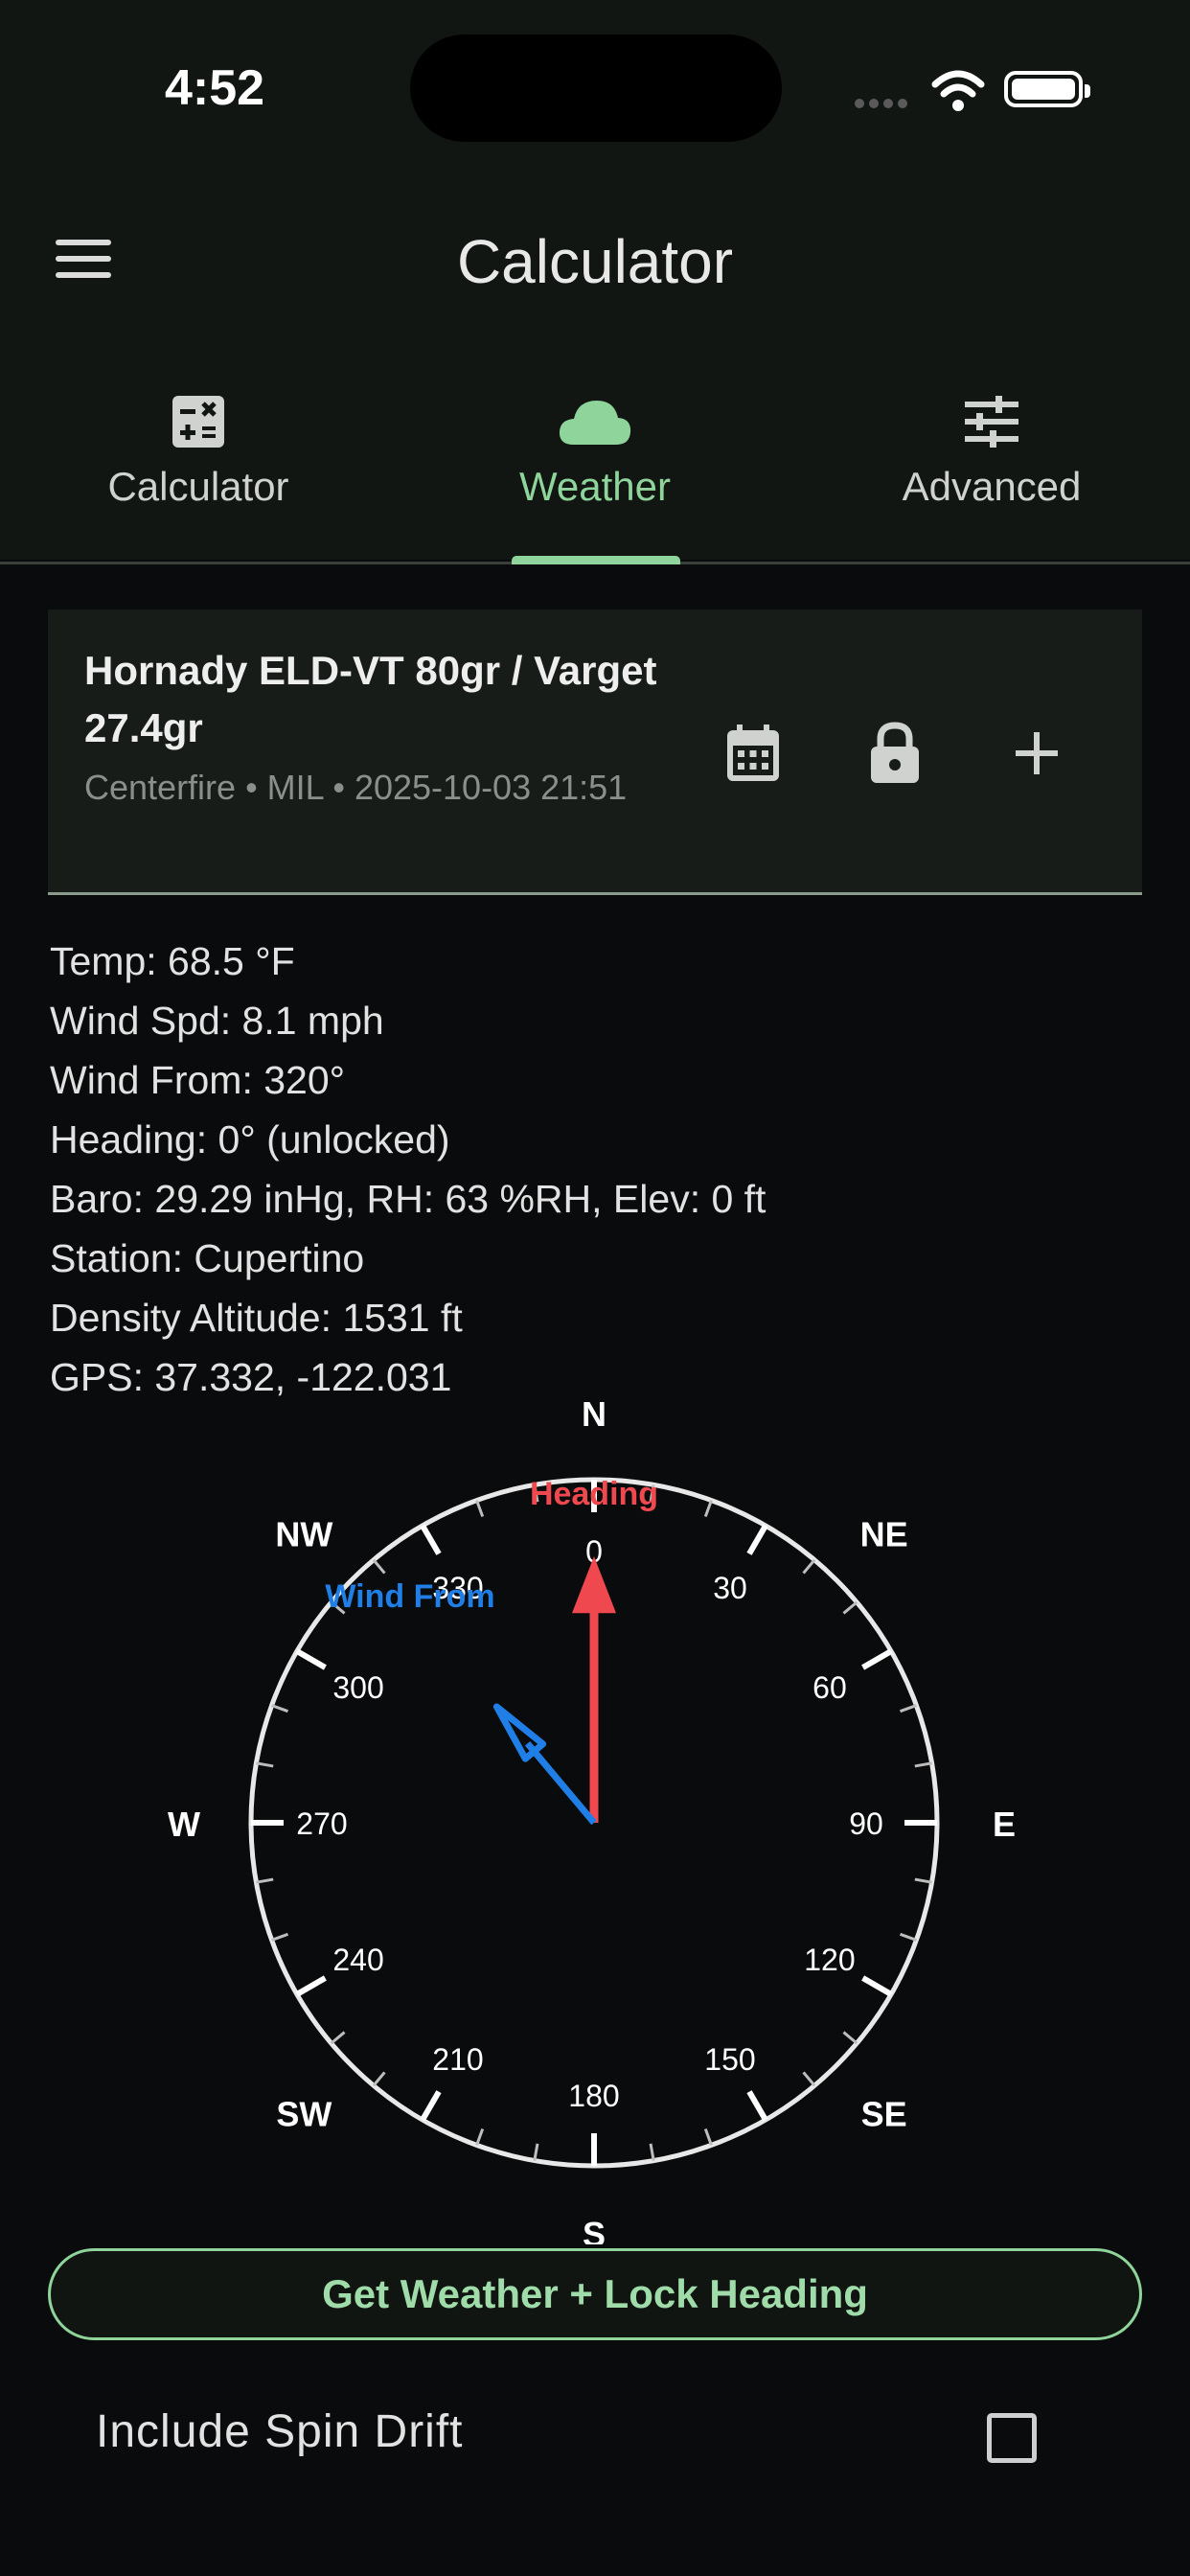  What do you see at coordinates (730, 1588) in the screenshot?
I see `compass-degree-label: 30` at bounding box center [730, 1588].